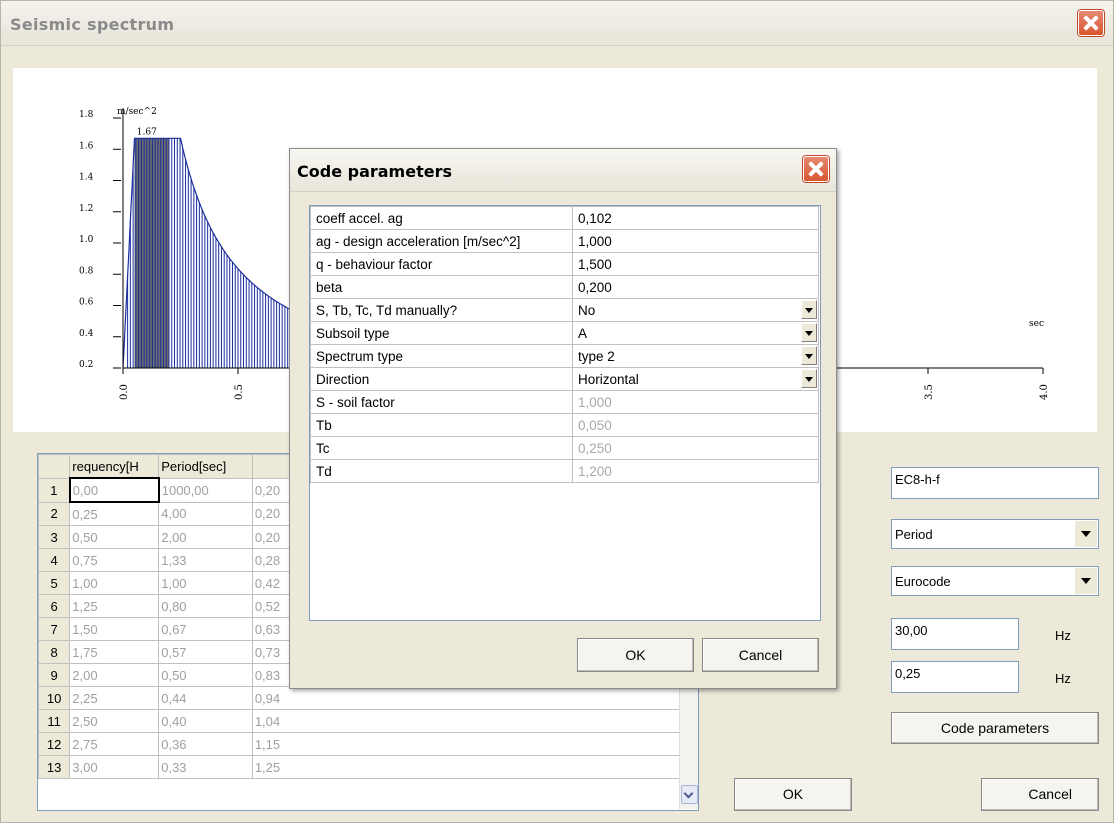 This screenshot has height=823, width=1114. I want to click on frequency-step-field: 0,25, so click(955, 677).